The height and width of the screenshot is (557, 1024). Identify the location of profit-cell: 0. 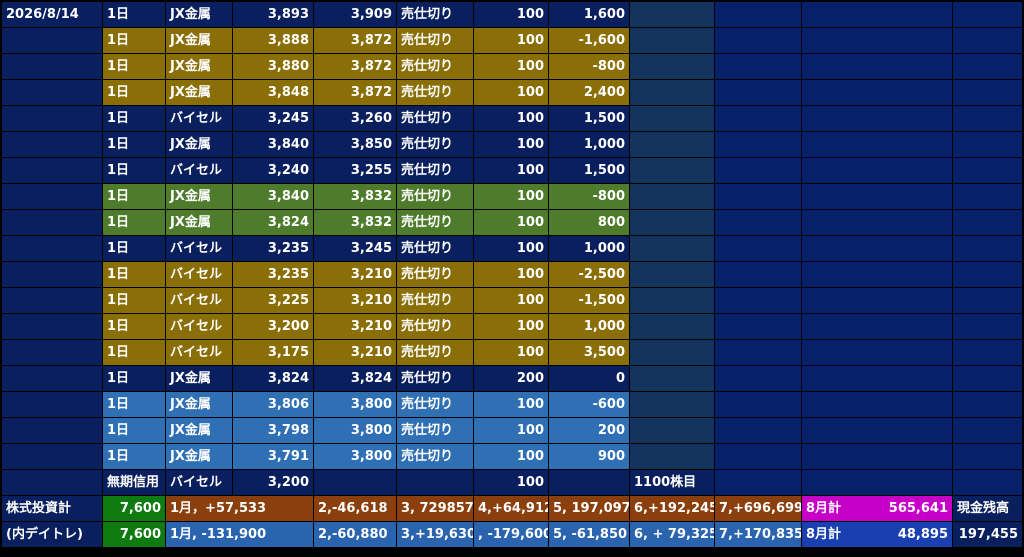
(589, 378).